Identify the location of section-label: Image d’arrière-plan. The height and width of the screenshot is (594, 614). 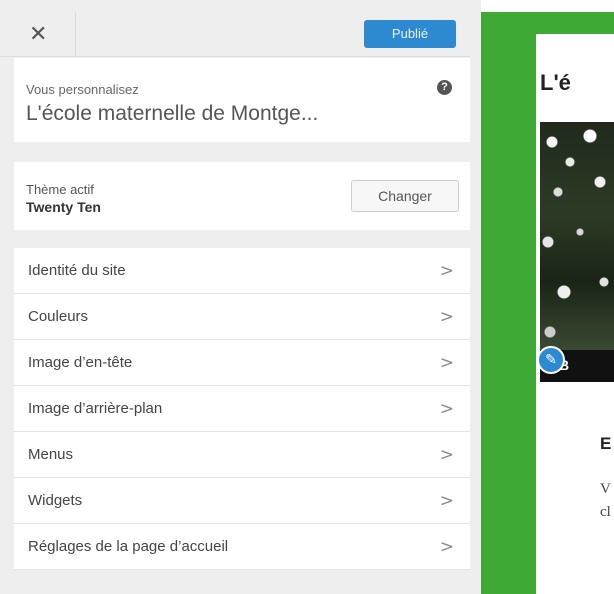
(95, 408).